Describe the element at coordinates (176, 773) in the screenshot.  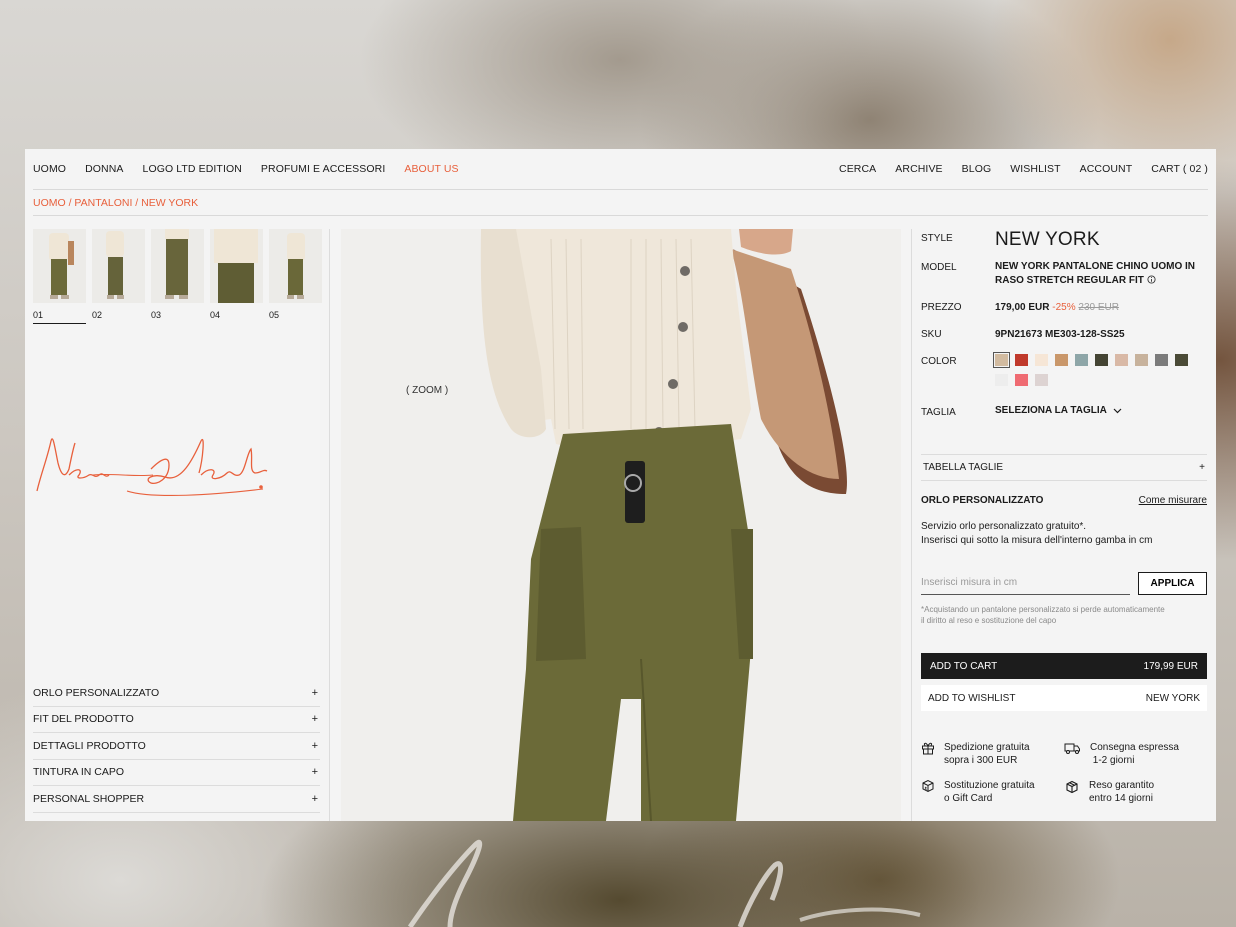
I see `accordion-tintura-in-capo: TINTURA IN CAPO +` at that location.